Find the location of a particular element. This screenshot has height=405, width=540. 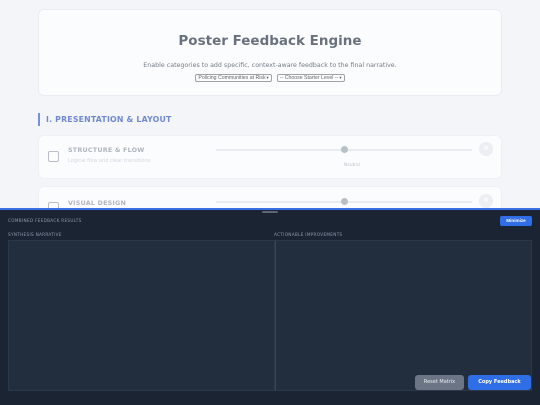

category-checkbox is located at coordinates (53, 156).